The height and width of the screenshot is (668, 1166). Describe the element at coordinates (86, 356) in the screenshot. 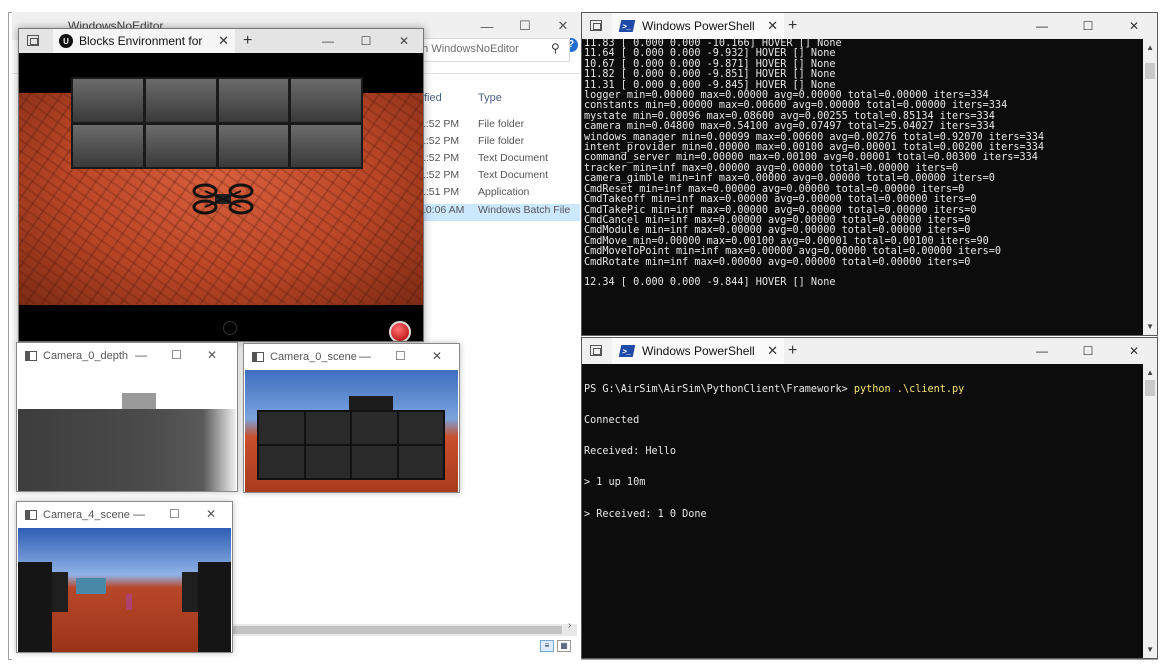

I see `camera-title: Camera_0_depth` at that location.